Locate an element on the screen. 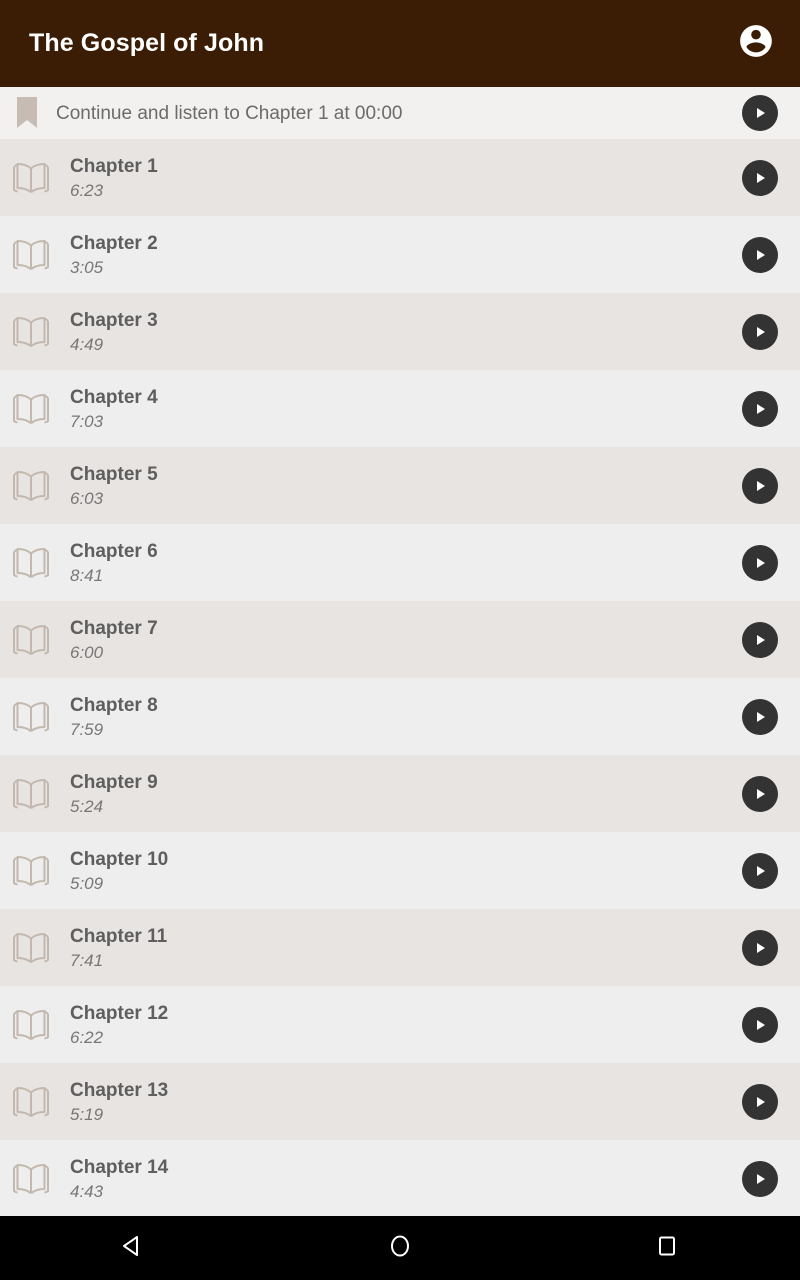 This screenshot has height=1280, width=800. chapter-title: Chapter 14 is located at coordinates (119, 1167).